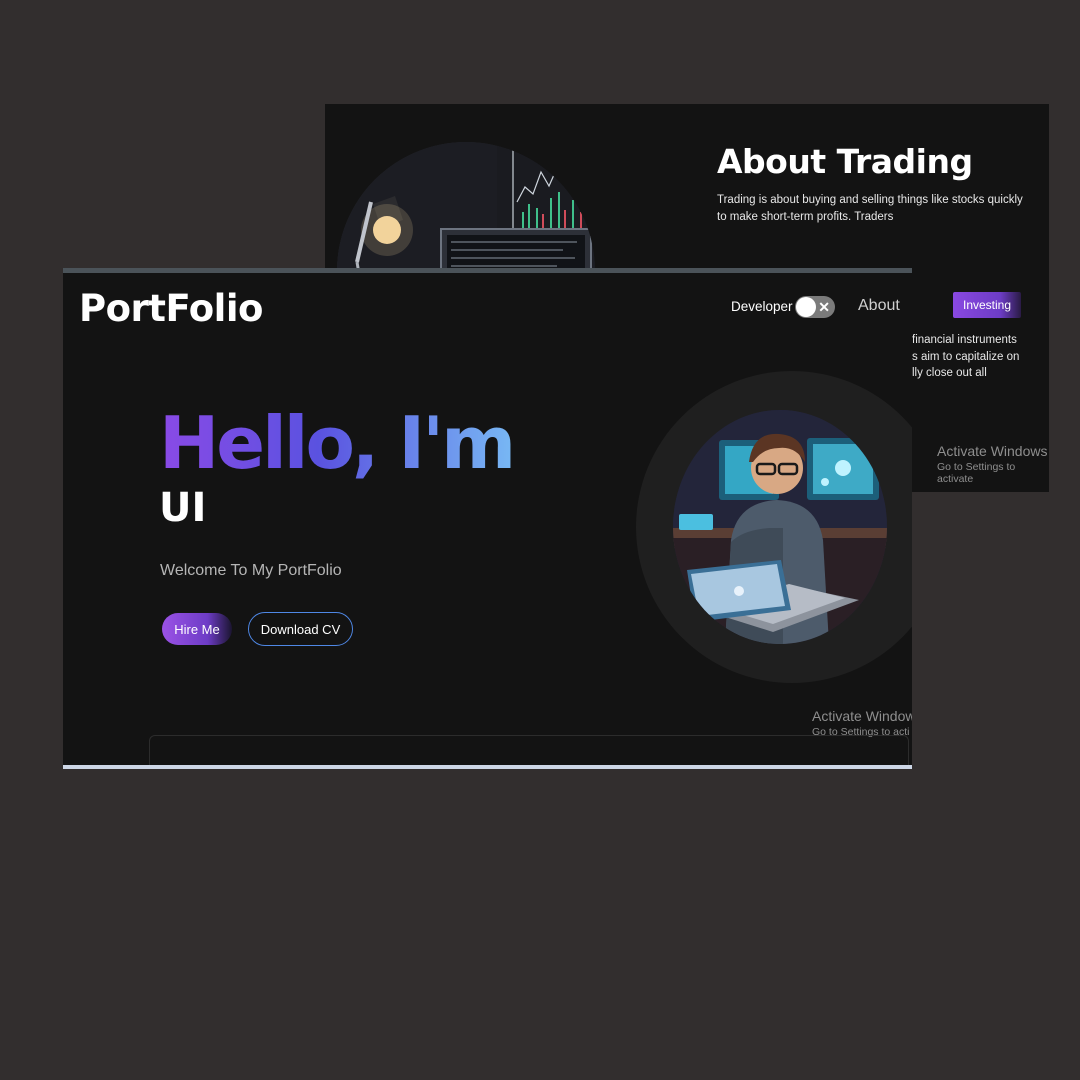 Image resolution: width=1080 pixels, height=1080 pixels. I want to click on trading-line: s aim to capitalize on, so click(966, 356).